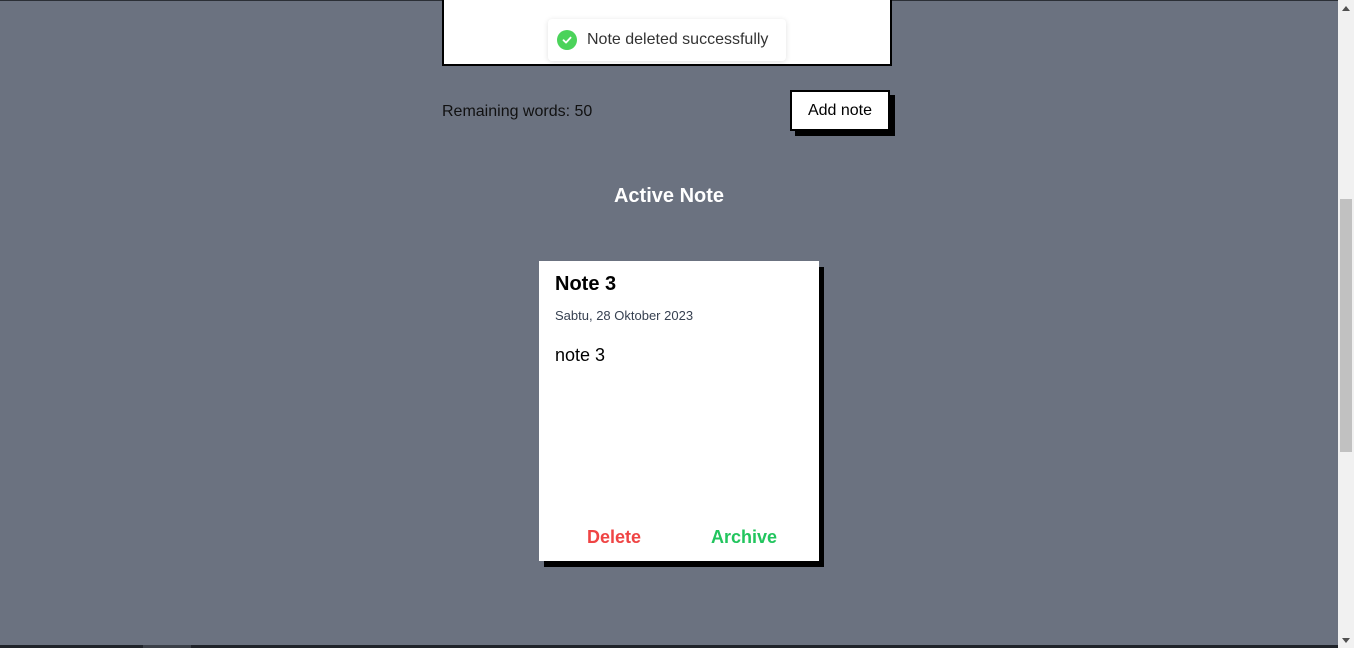 The height and width of the screenshot is (648, 1354). I want to click on archive-note-button: Archive, so click(744, 537).